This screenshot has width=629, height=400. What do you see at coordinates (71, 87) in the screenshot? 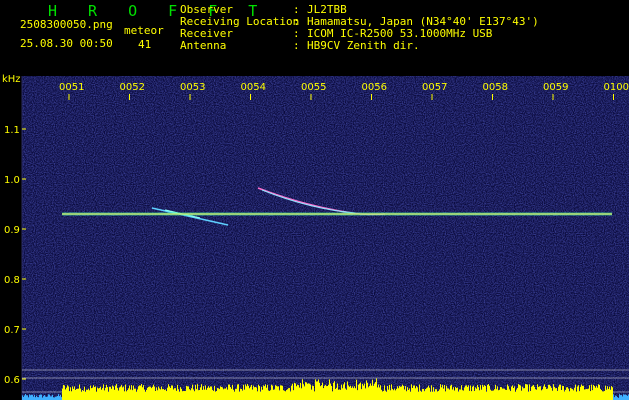
I see `x-tick-label: 0051` at bounding box center [71, 87].